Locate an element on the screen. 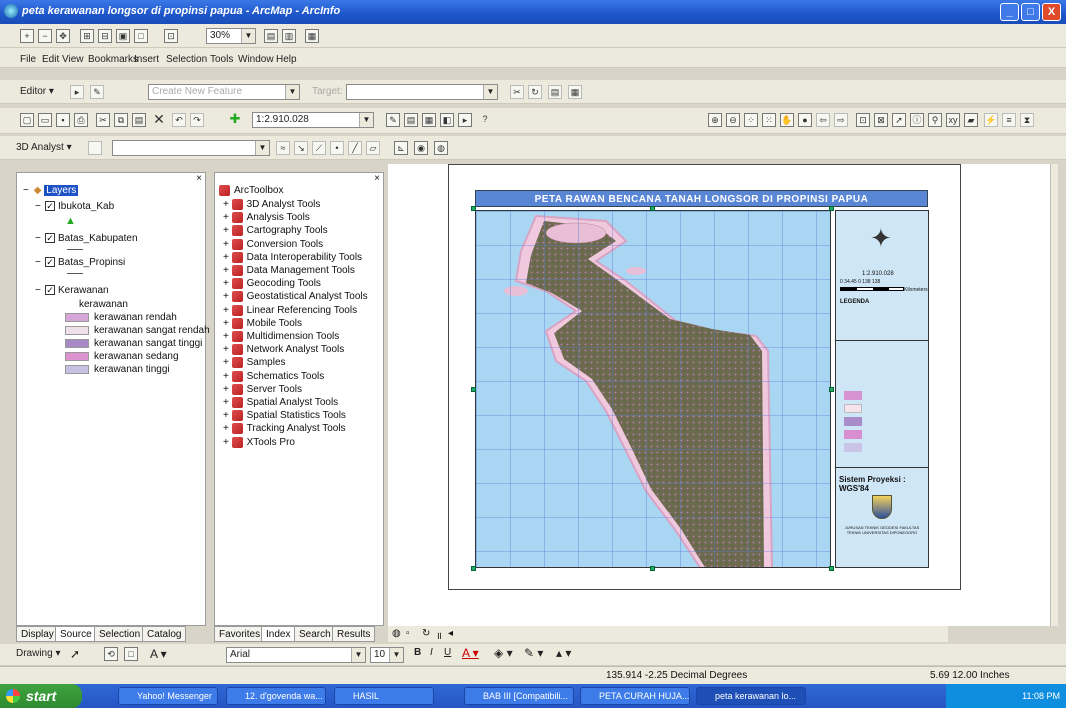  target-combo: ▼ is located at coordinates (422, 92).